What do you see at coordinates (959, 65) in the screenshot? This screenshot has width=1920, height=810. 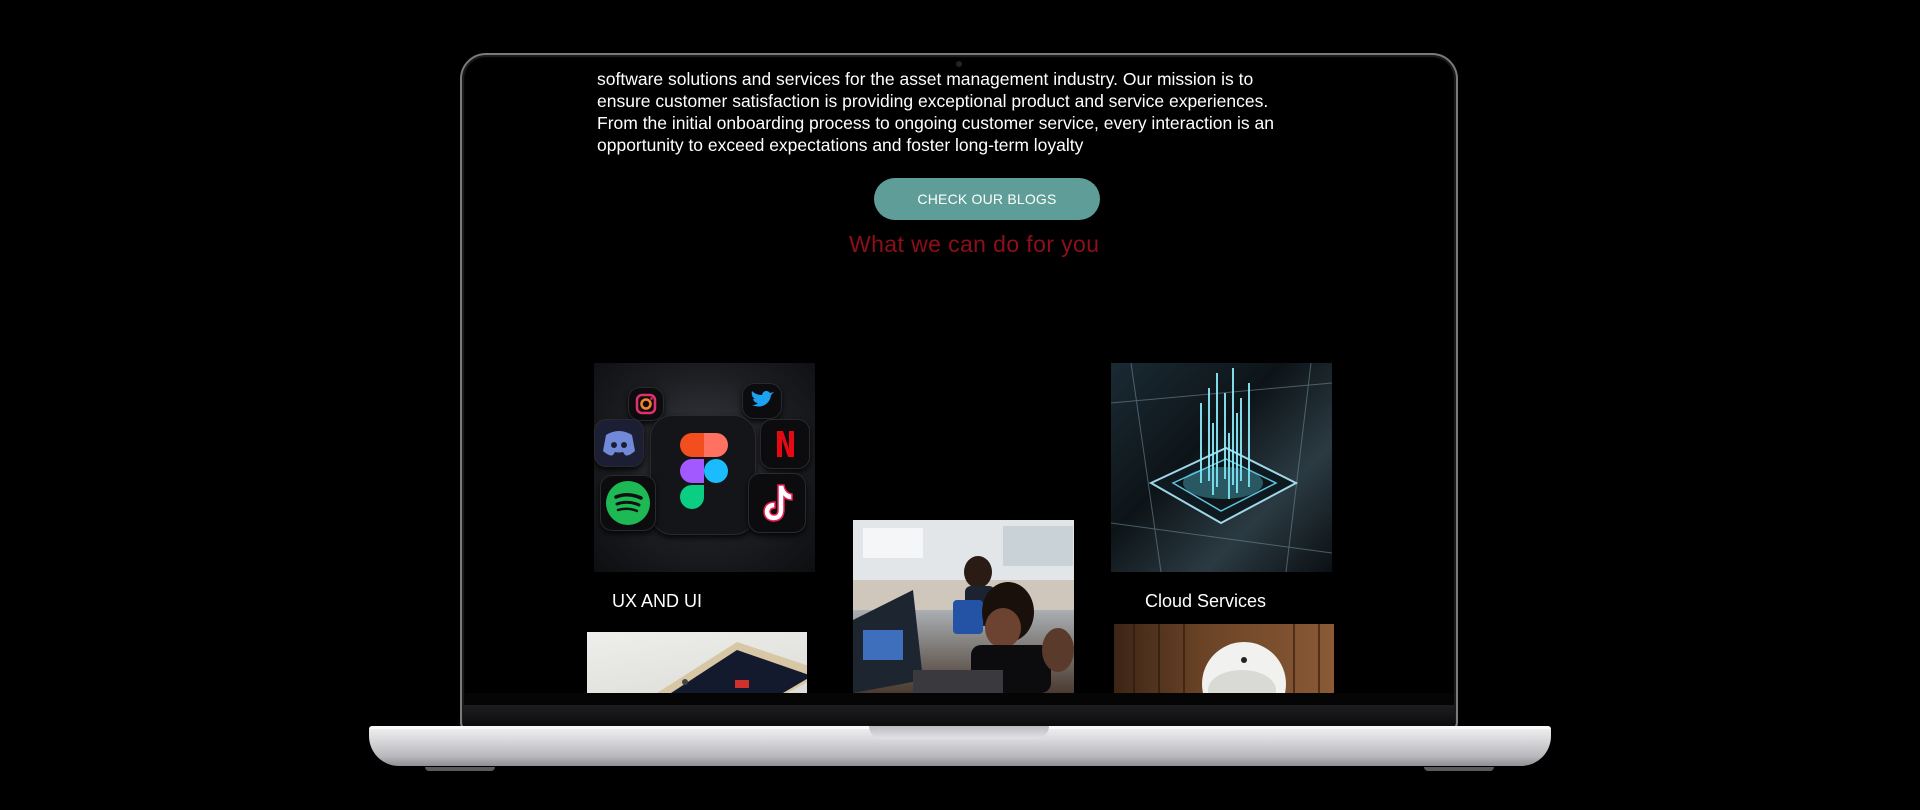 I see `camera-notch` at bounding box center [959, 65].